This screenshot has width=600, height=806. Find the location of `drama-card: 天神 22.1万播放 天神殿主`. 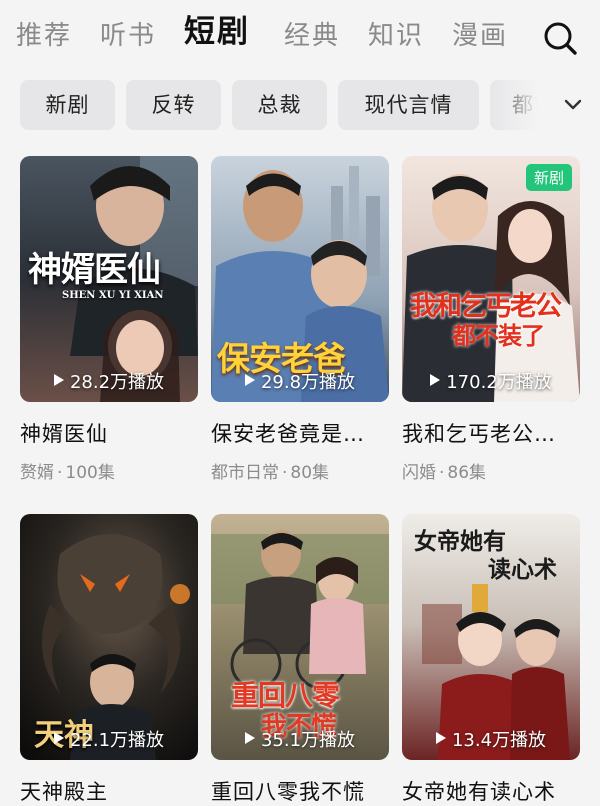

drama-card: 天神 22.1万播放 天神殿主 is located at coordinates (109, 660).